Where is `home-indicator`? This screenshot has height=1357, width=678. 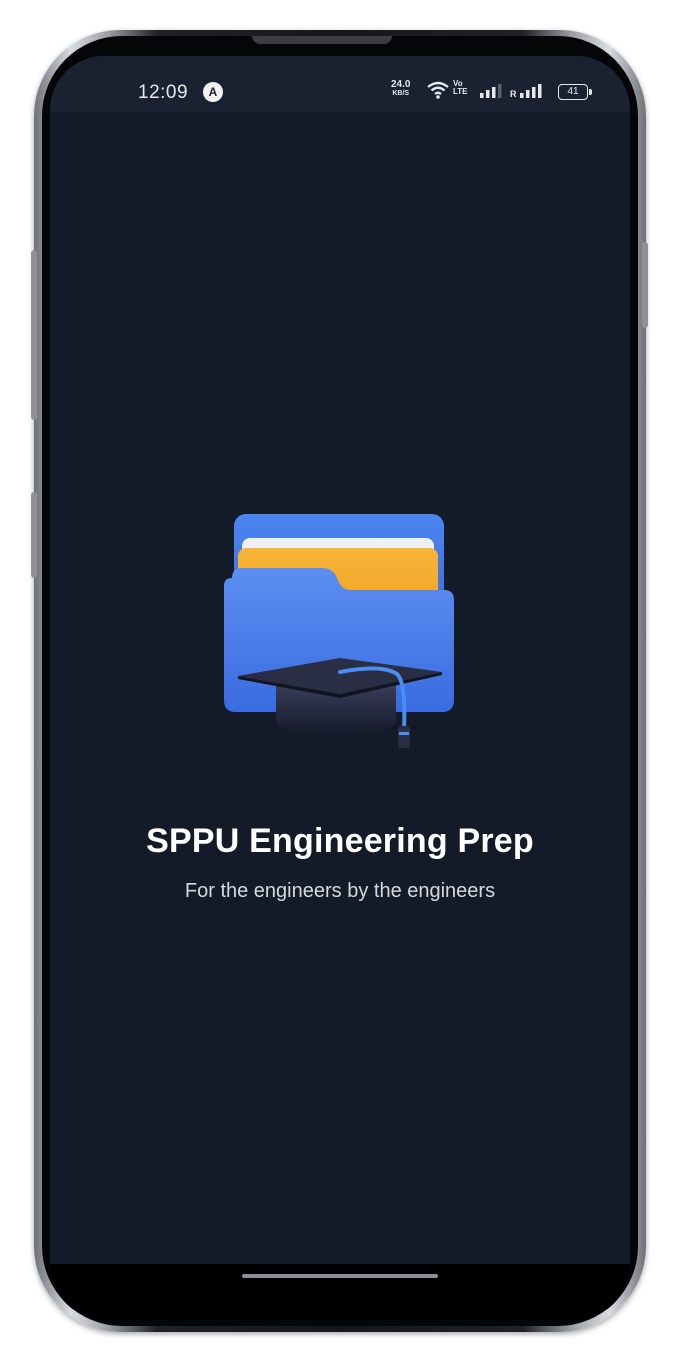 home-indicator is located at coordinates (340, 1276).